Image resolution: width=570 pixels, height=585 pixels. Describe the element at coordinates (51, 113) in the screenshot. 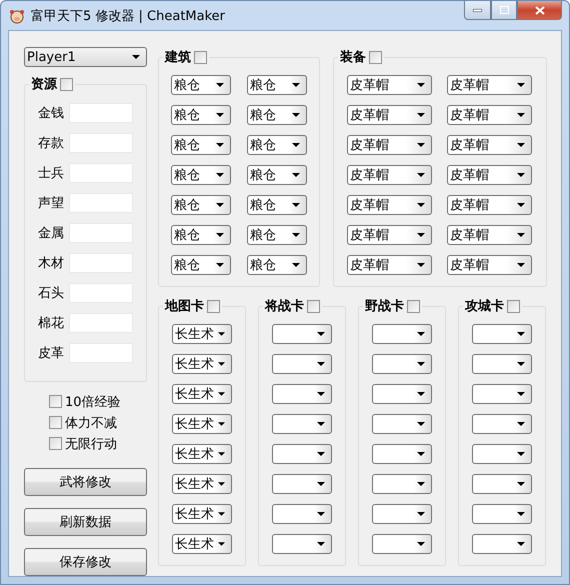

I see `field-label: 金钱` at that location.